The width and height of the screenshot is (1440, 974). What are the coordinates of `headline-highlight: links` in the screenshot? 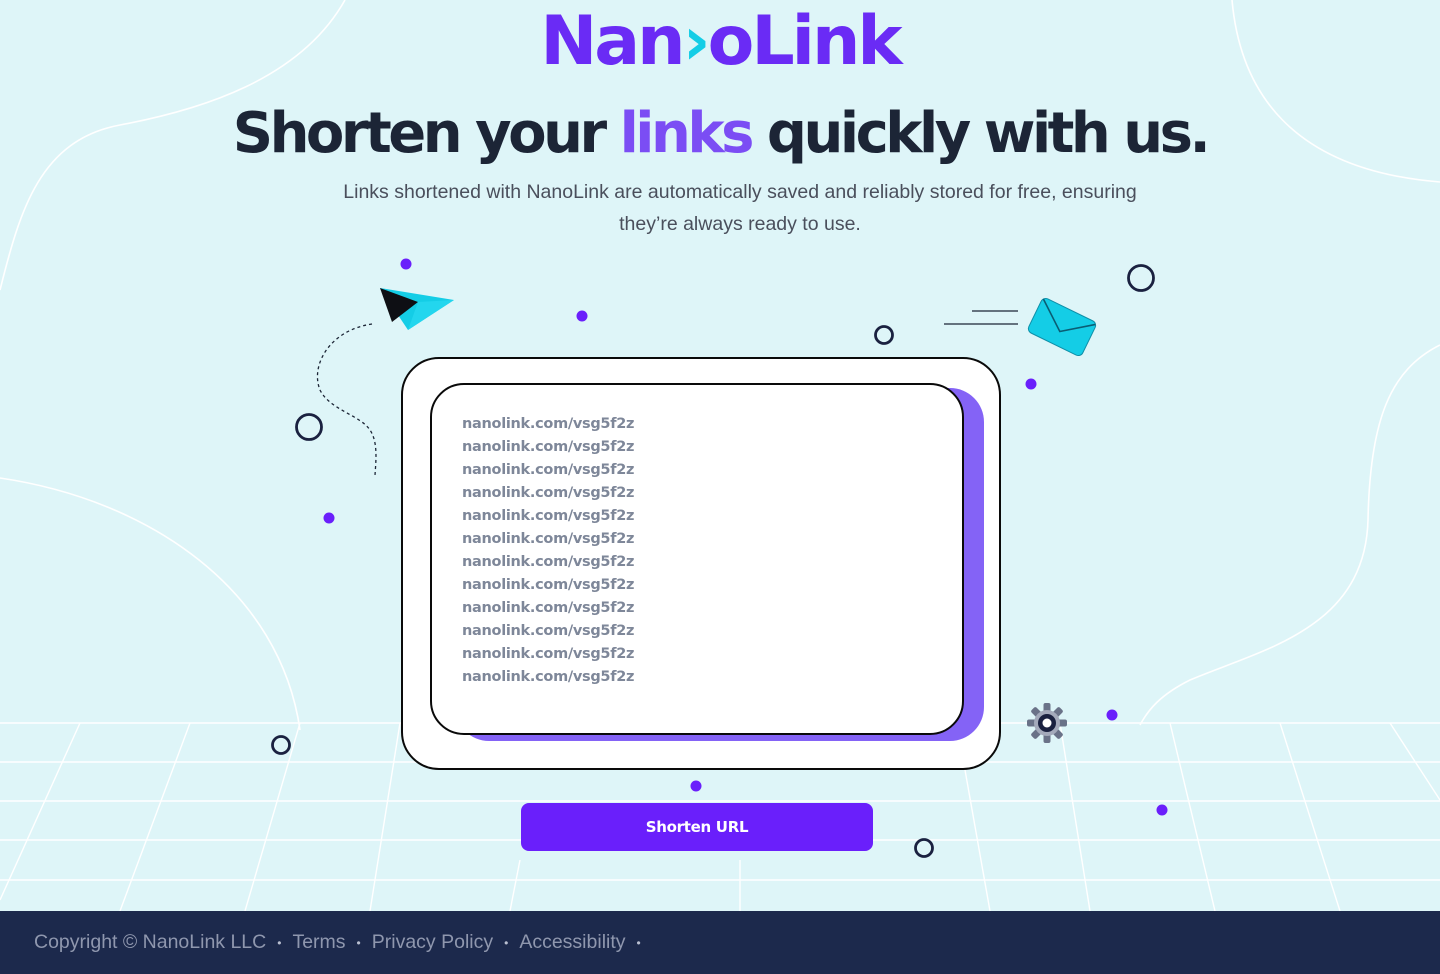 It's located at (687, 133).